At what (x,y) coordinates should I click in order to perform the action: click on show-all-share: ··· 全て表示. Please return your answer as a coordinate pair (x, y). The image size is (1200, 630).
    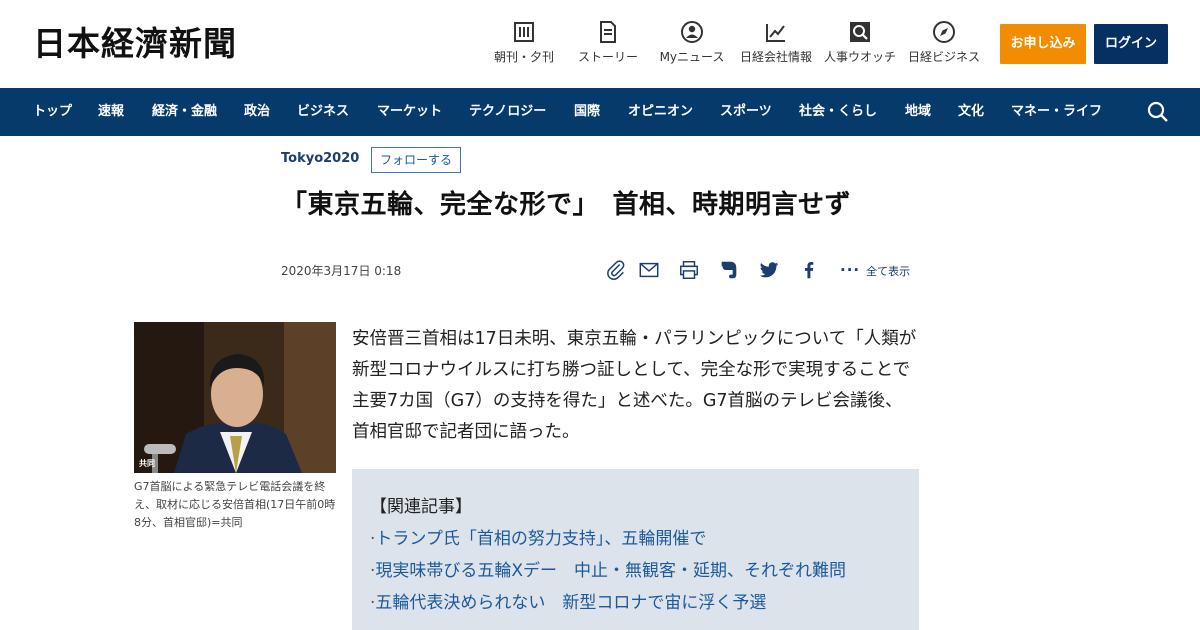
    Looking at the image, I should click on (875, 270).